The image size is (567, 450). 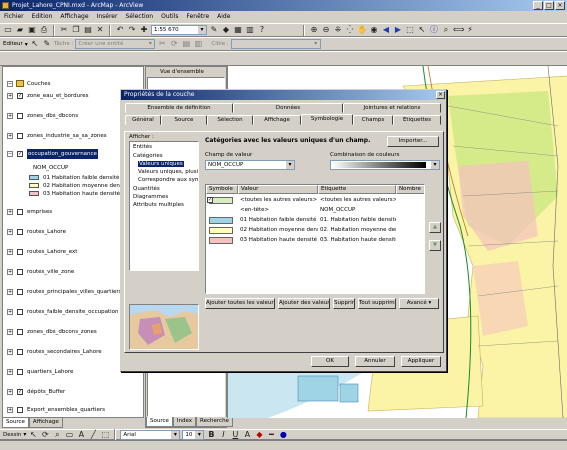 What do you see at coordinates (184, 422) in the screenshot?
I see `overview-tab-index: Index` at bounding box center [184, 422].